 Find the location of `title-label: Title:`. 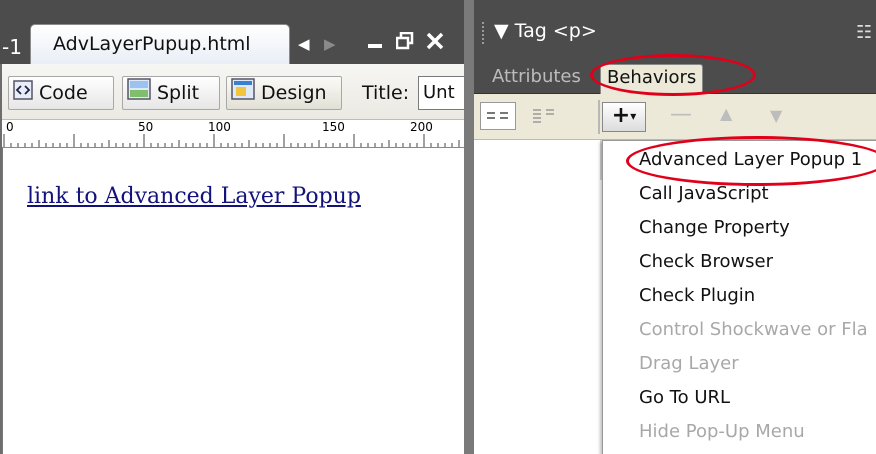

title-label: Title: is located at coordinates (386, 93).